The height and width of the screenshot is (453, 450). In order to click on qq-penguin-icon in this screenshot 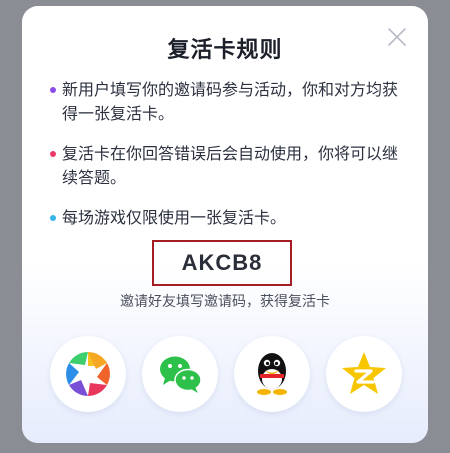, I will do `click(272, 374)`.